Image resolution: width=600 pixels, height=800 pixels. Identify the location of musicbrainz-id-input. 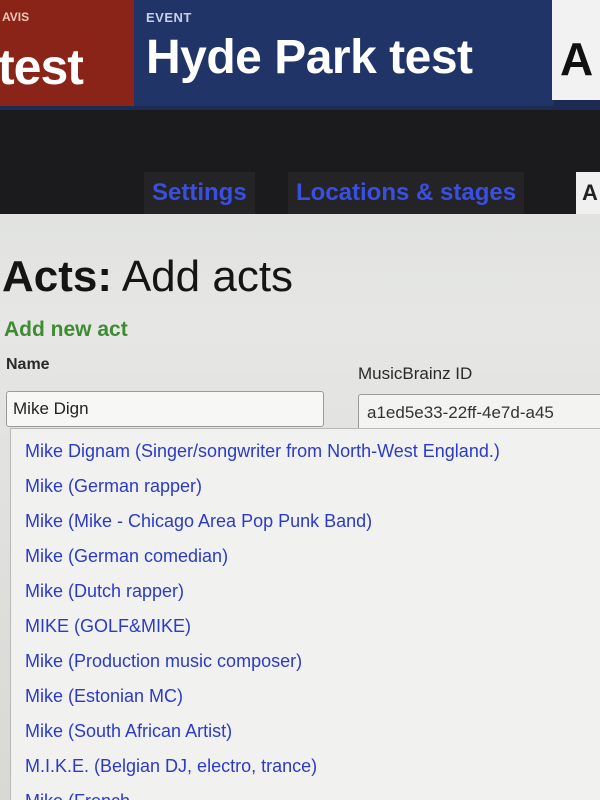
(479, 413).